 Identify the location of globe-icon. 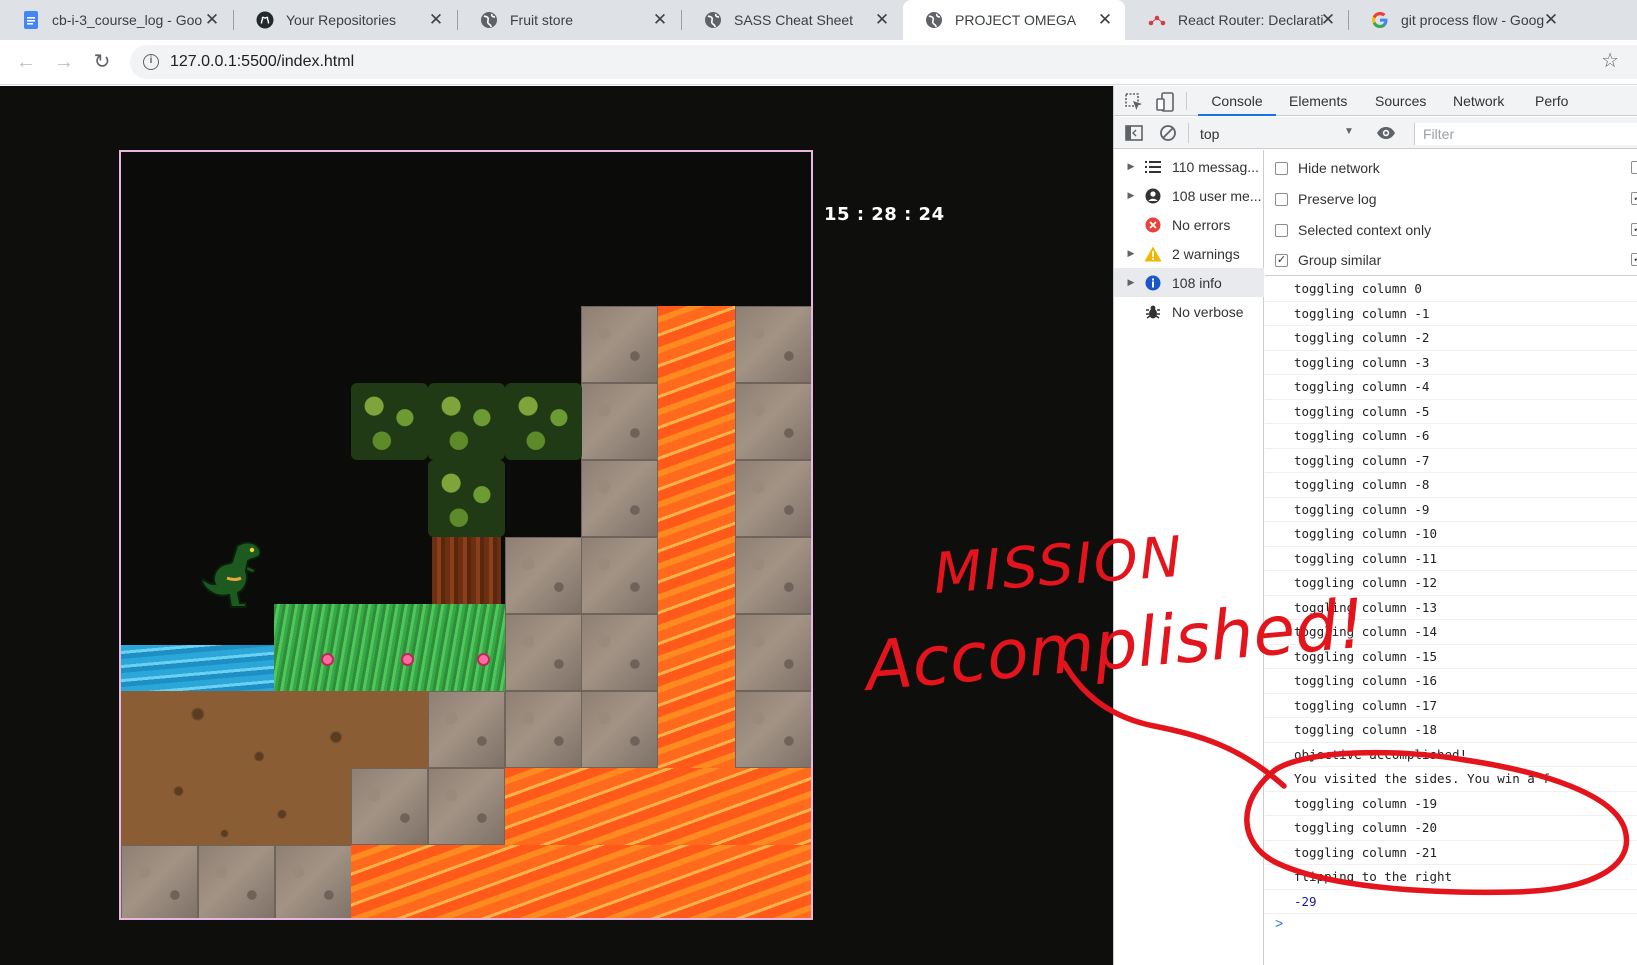
(489, 20).